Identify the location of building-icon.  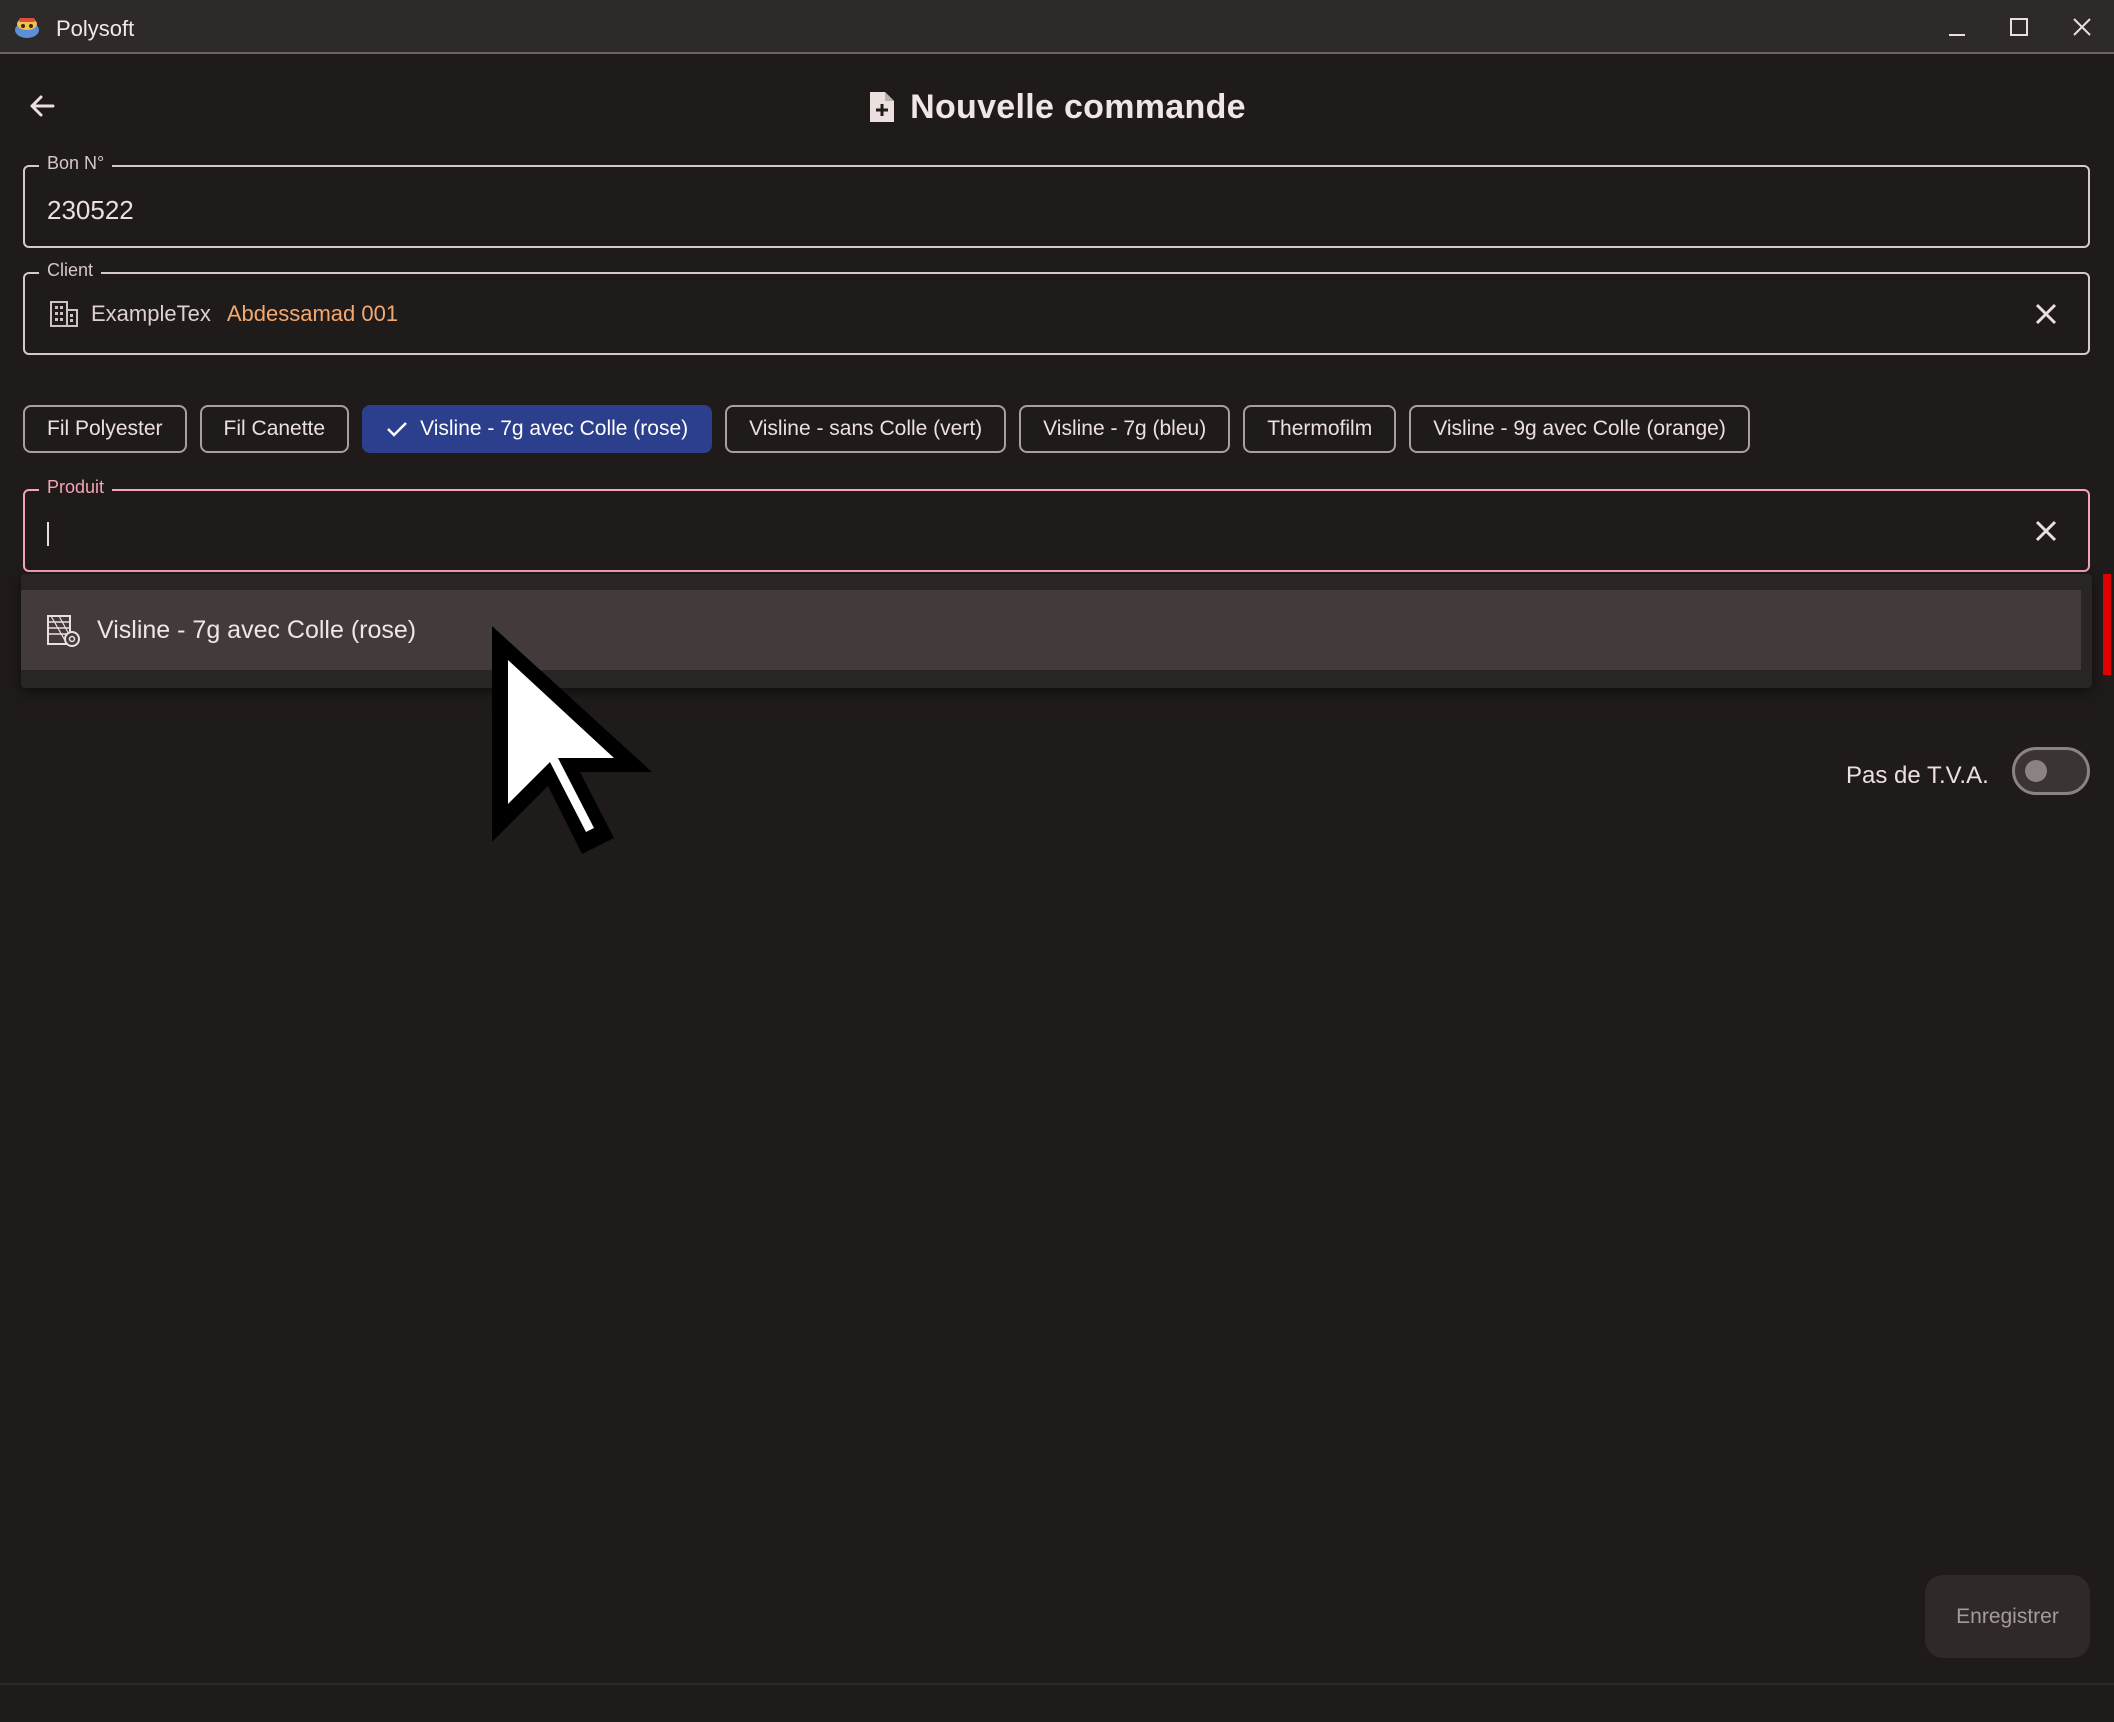
(64, 314).